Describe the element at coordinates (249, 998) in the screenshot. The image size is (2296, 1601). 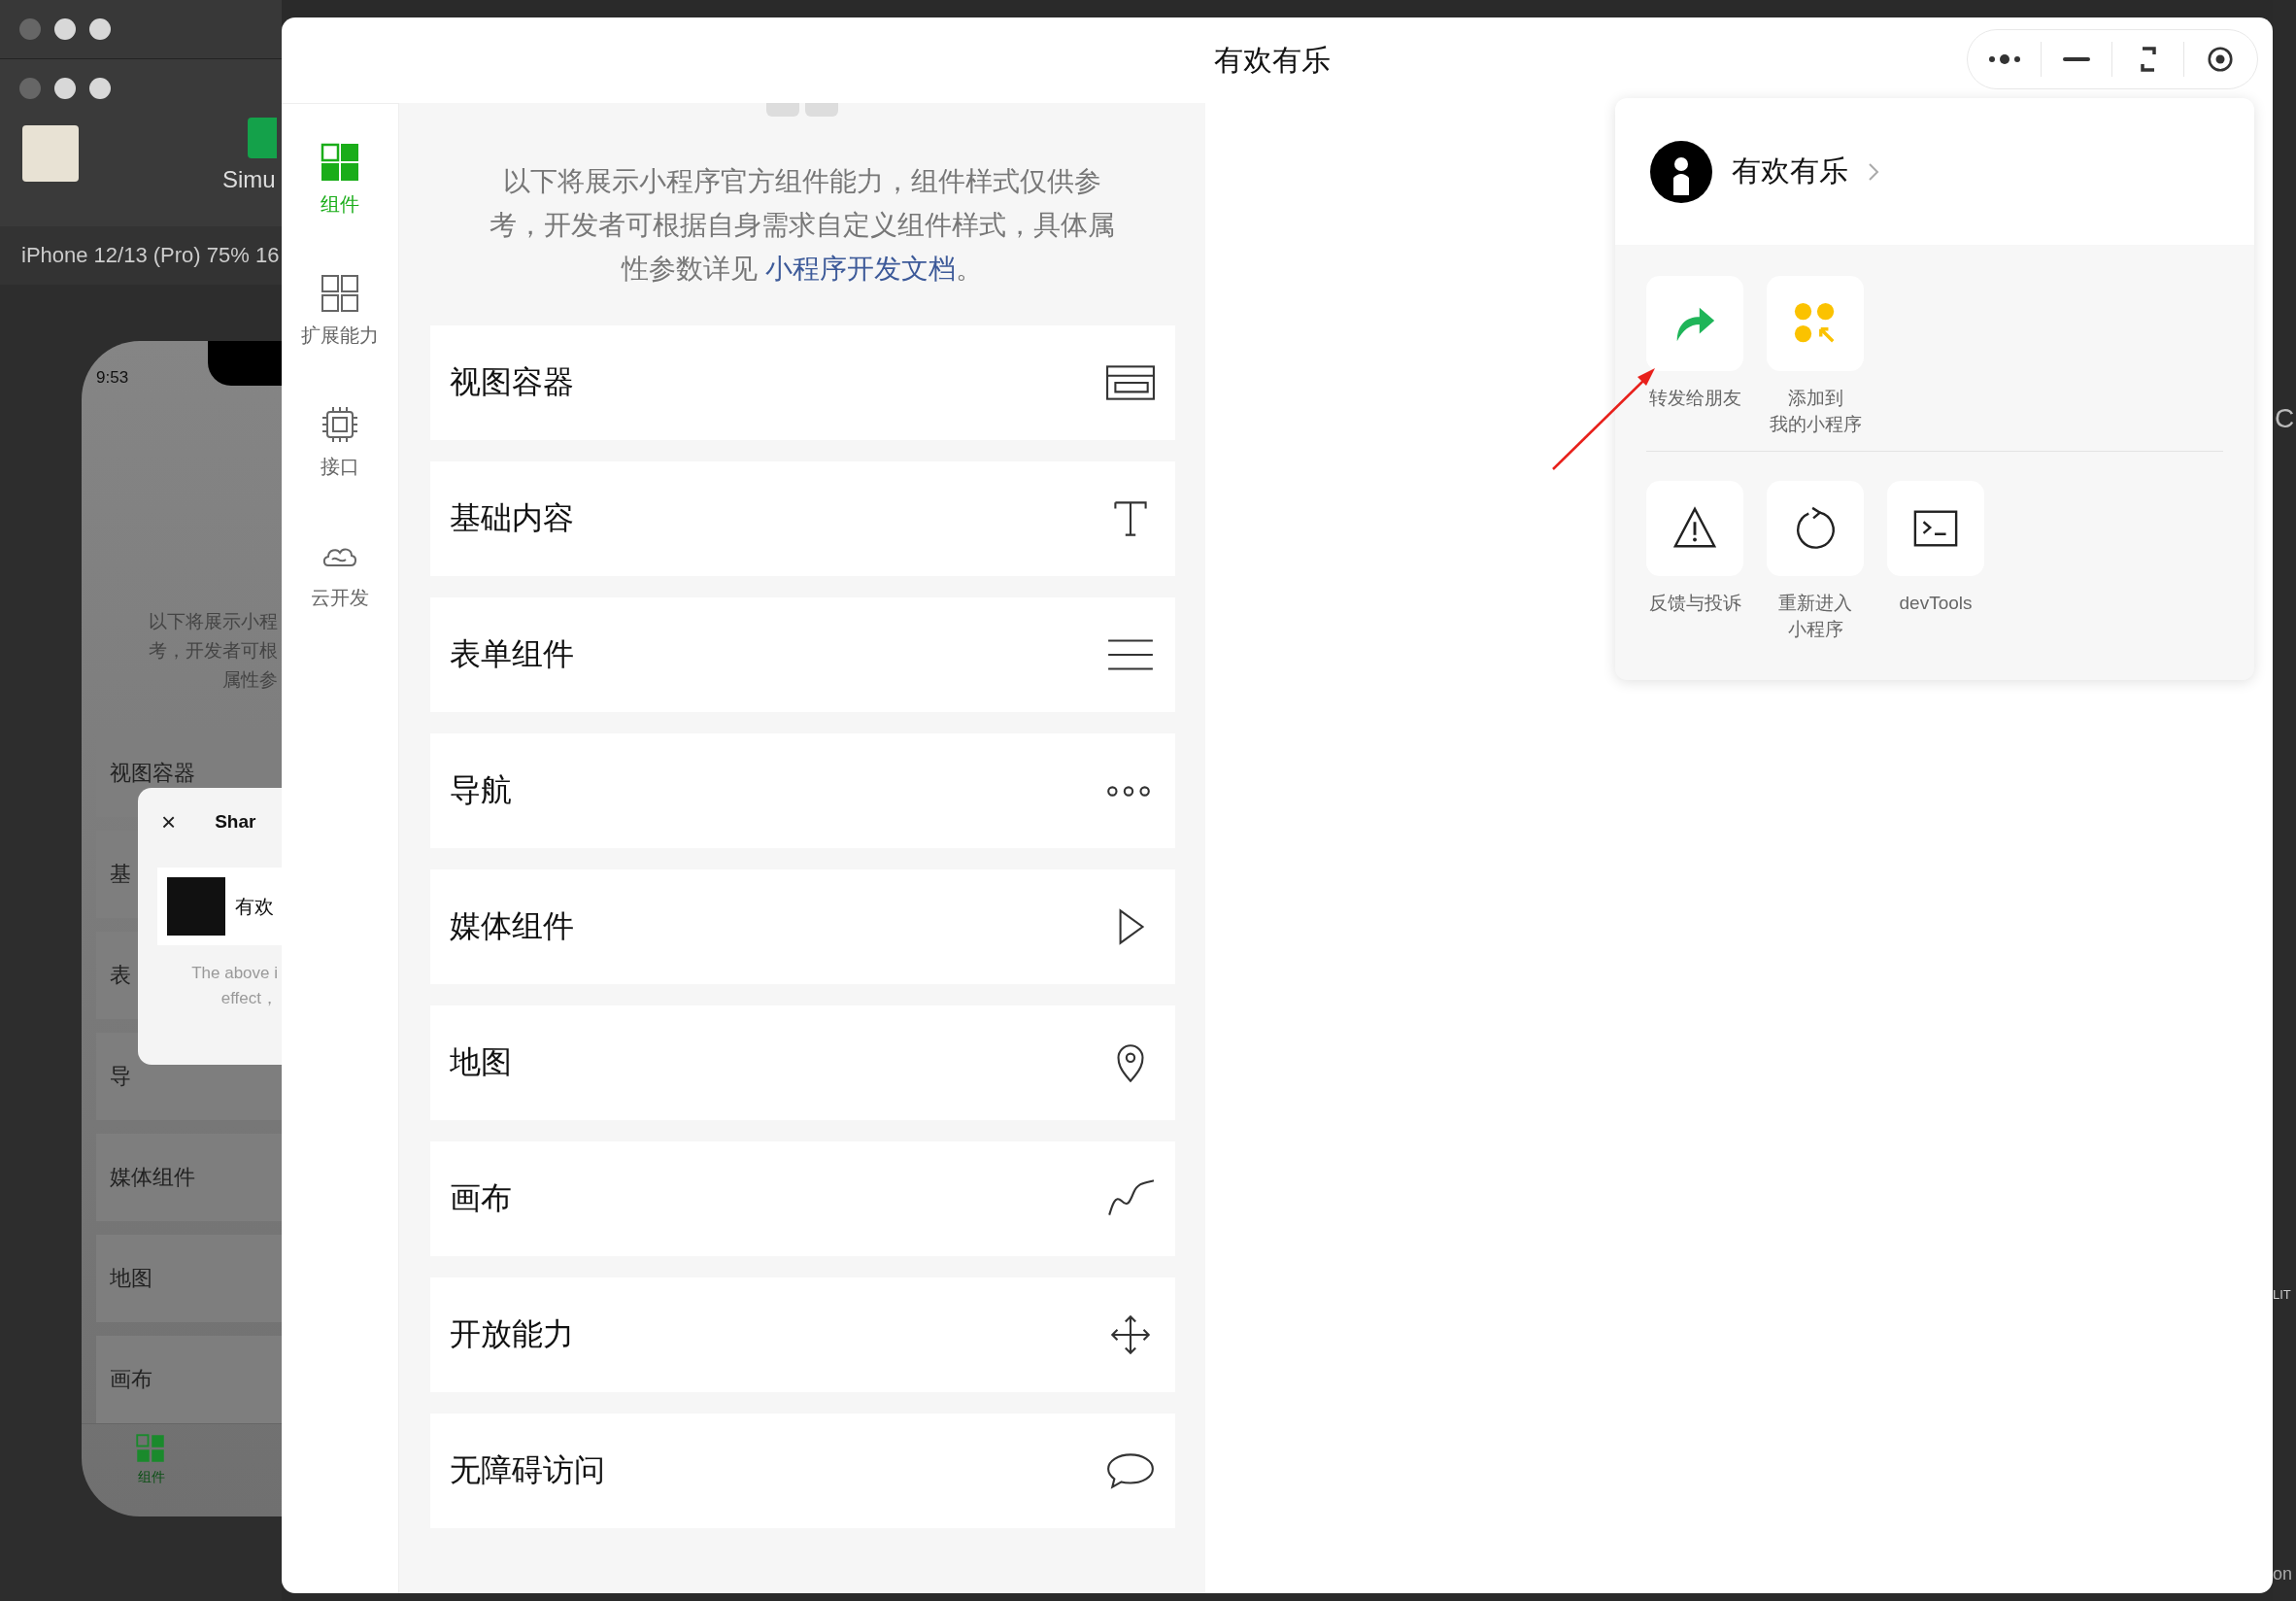
I see `note-text: effect，` at that location.